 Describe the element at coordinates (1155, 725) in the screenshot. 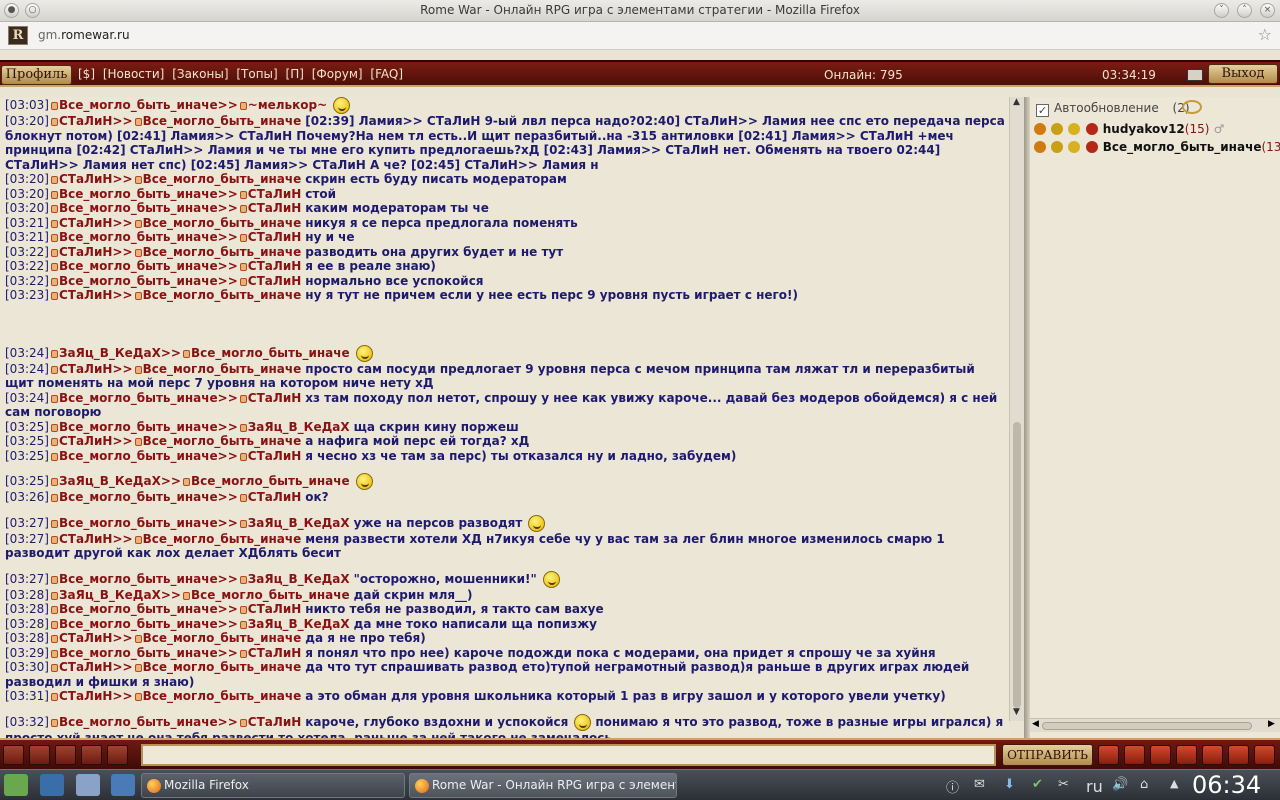

I see `user-list-hscrollbar: ◀ ▶` at that location.